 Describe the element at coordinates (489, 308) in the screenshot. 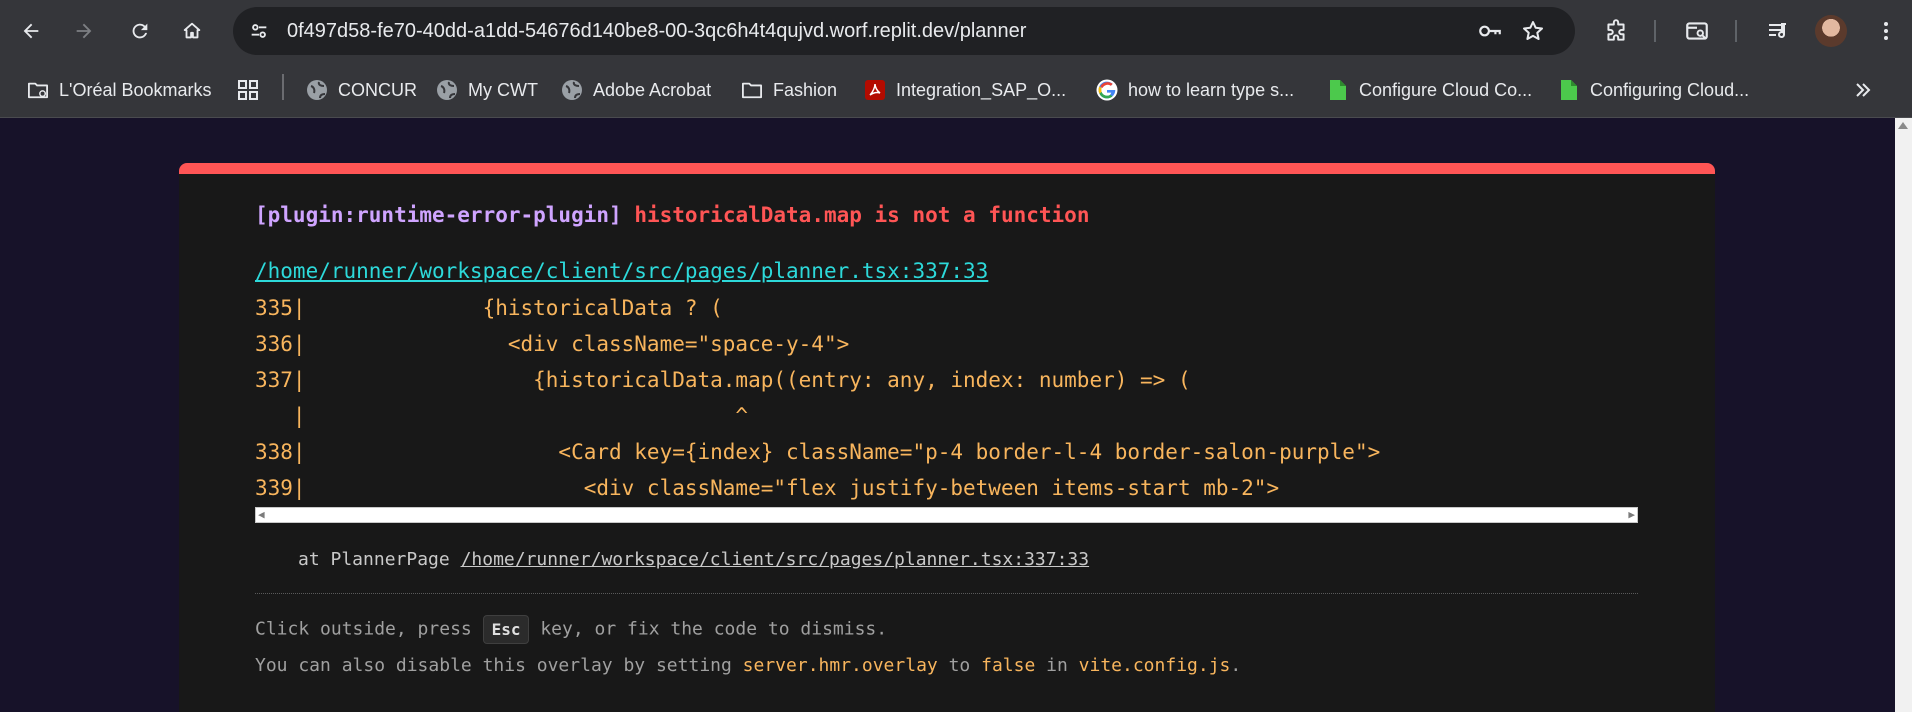

I see `code-line: 335| {historicalData ? (` at that location.